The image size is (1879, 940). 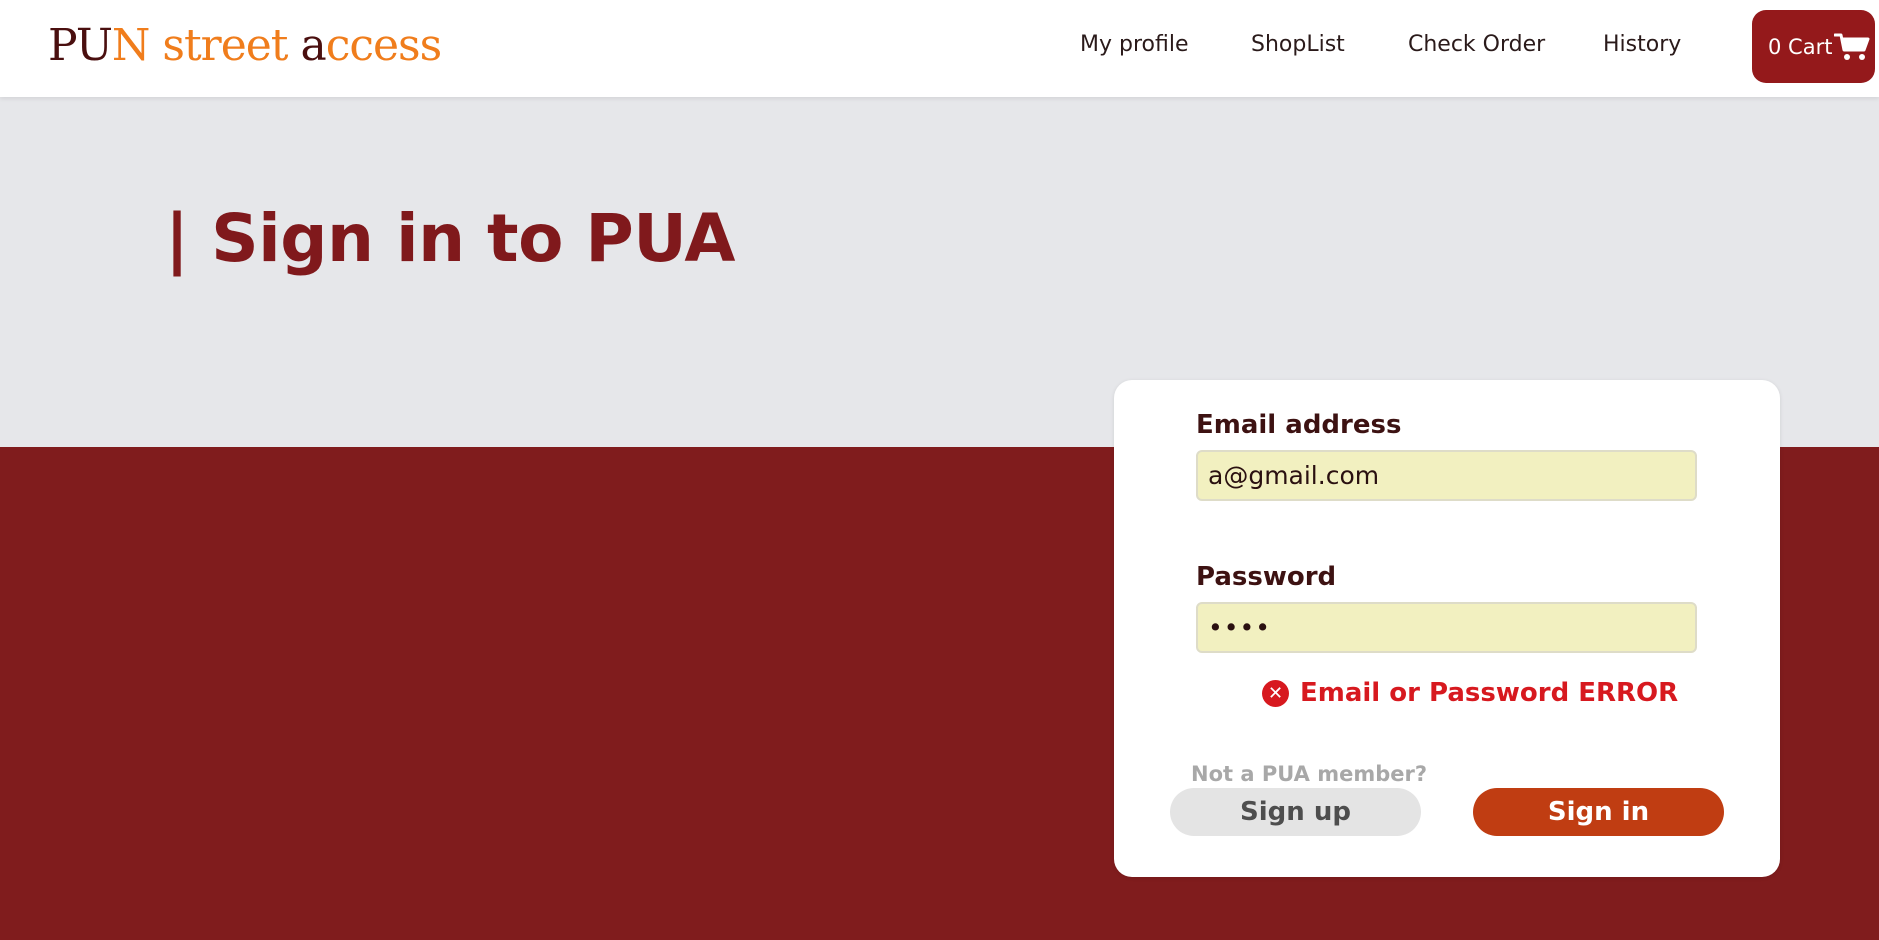 I want to click on password-field, so click(x=1446, y=627).